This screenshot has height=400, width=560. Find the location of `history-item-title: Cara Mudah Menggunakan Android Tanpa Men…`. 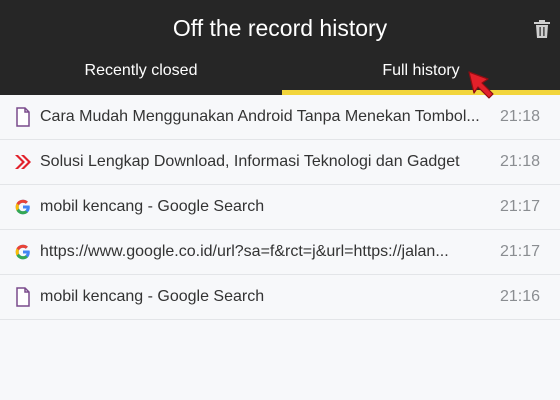

history-item-title: Cara Mudah Menggunakan Android Tanpa Men… is located at coordinates (260, 116).